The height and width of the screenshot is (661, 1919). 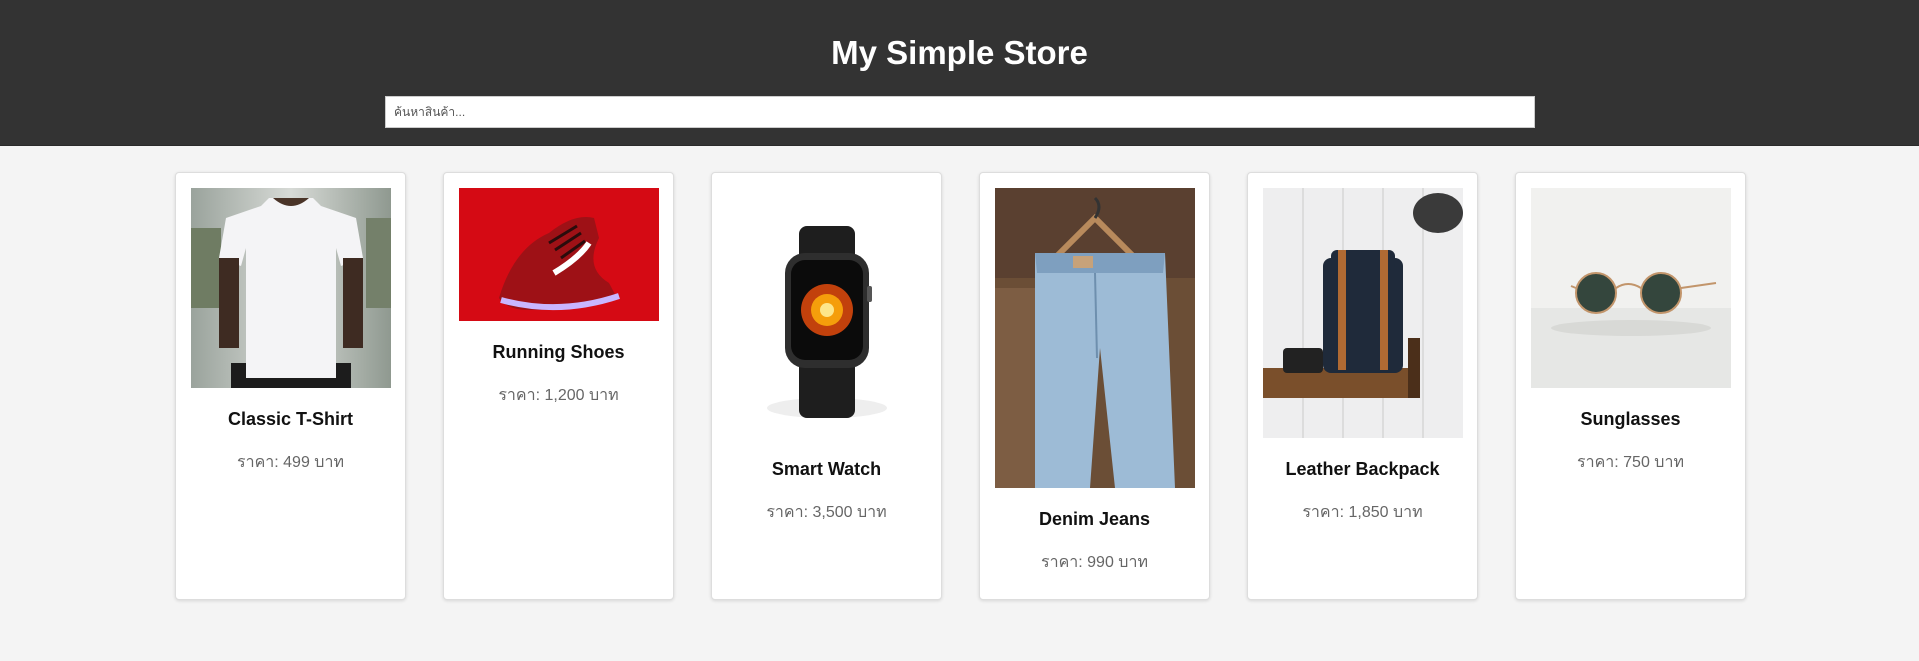 I want to click on product-card-smart-watch: Smart Watch ราคา: 3,500 บาท, so click(x=826, y=386).